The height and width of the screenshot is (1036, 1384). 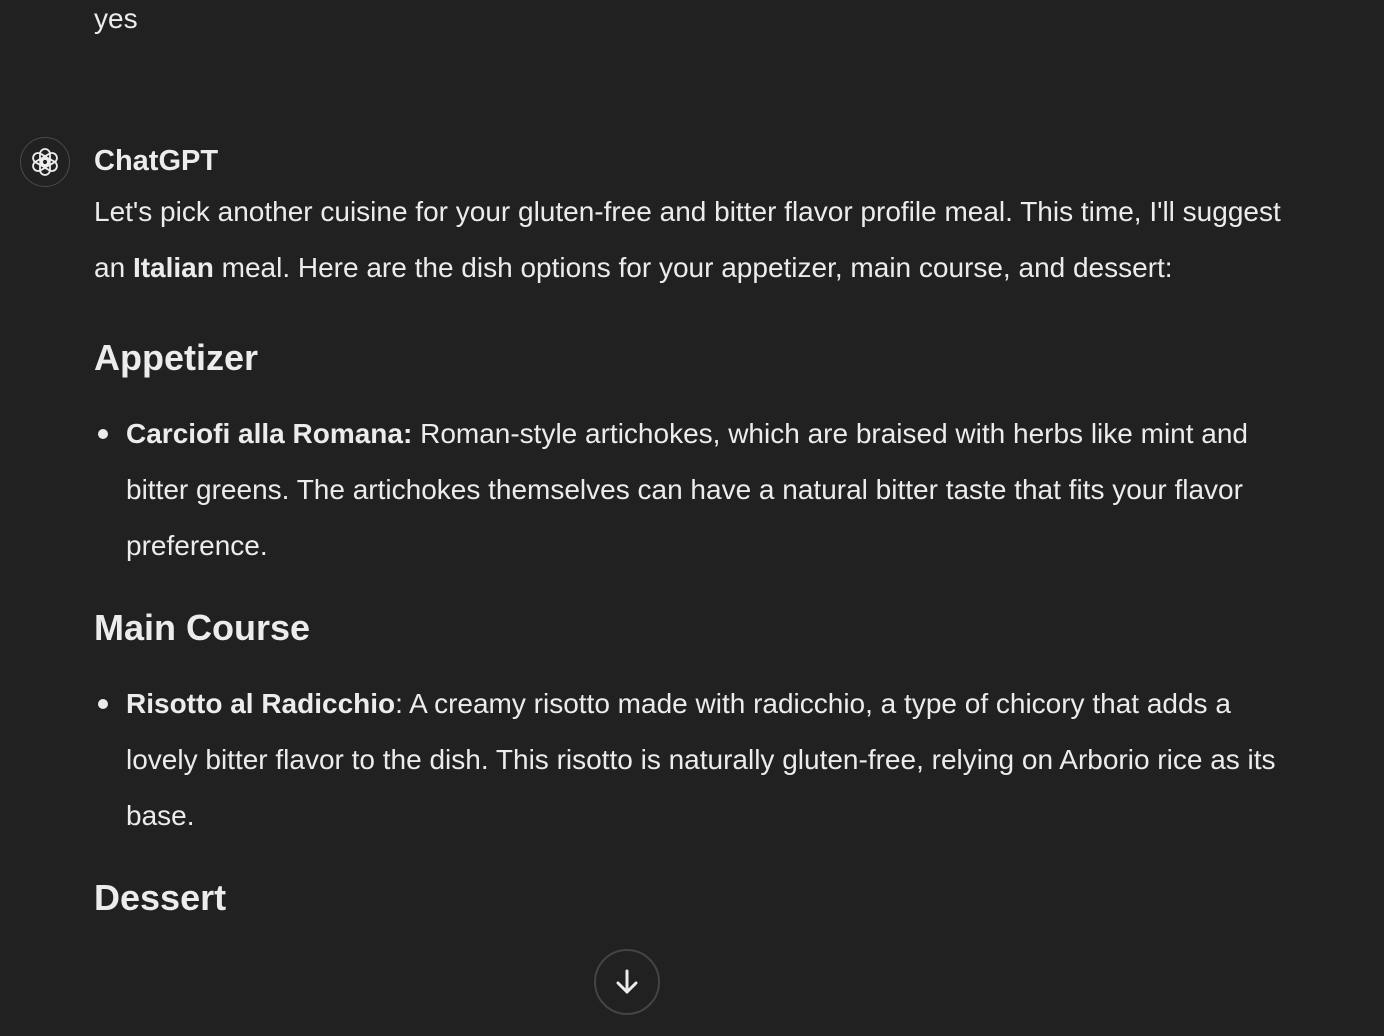 I want to click on openai-logo-icon, so click(x=45, y=162).